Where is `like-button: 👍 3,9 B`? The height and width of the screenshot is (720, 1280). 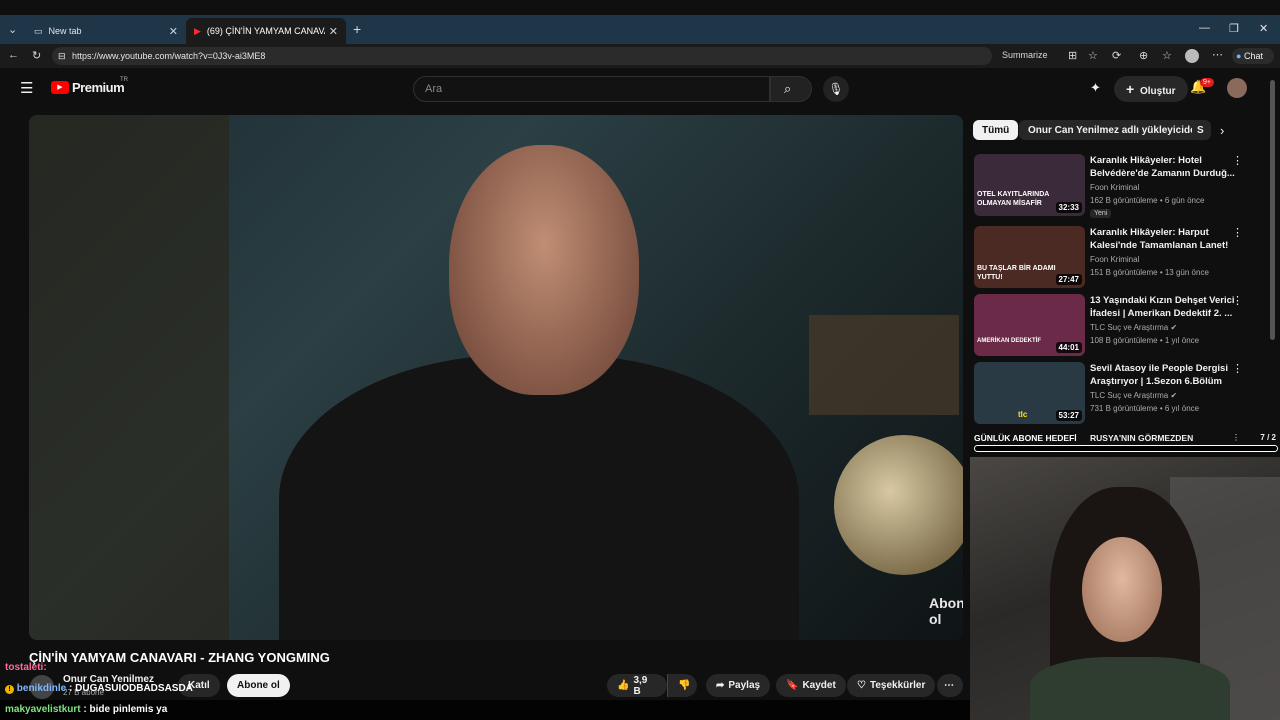 like-button: 👍 3,9 B is located at coordinates (637, 685).